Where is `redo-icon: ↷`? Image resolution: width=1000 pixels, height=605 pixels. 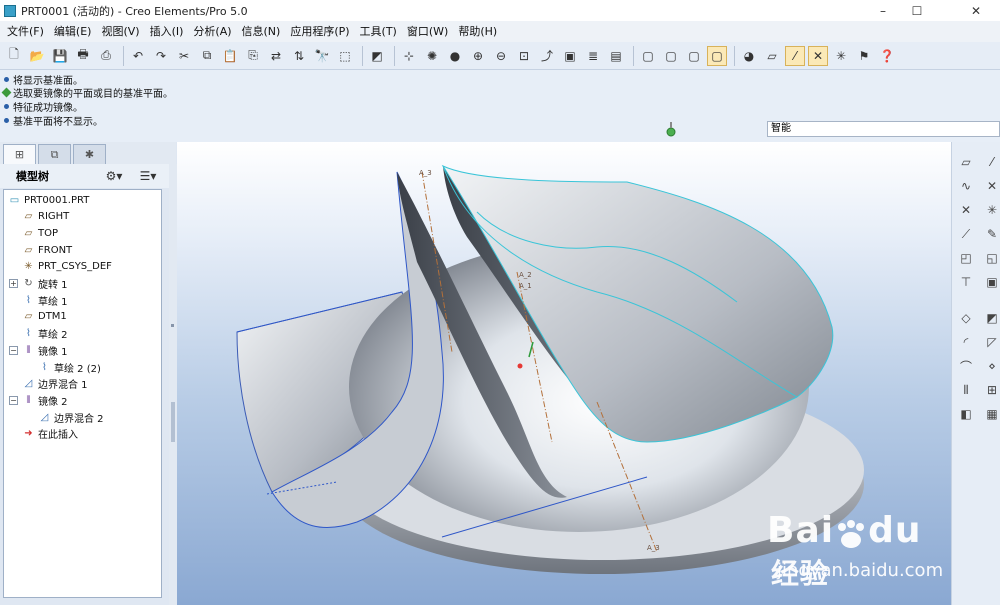
redo-icon: ↷ is located at coordinates (161, 56).